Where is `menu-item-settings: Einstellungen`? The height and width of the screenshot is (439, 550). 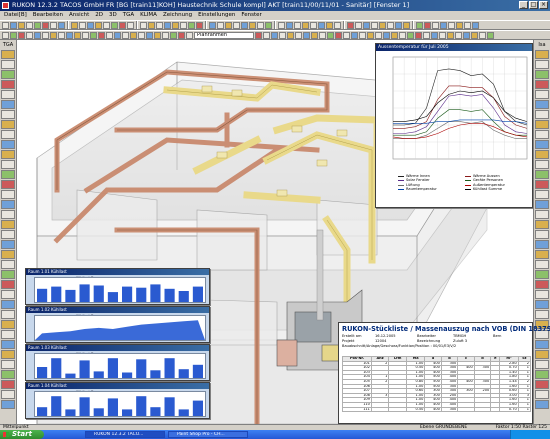
menu-item-settings: Einstellungen is located at coordinates (216, 15).